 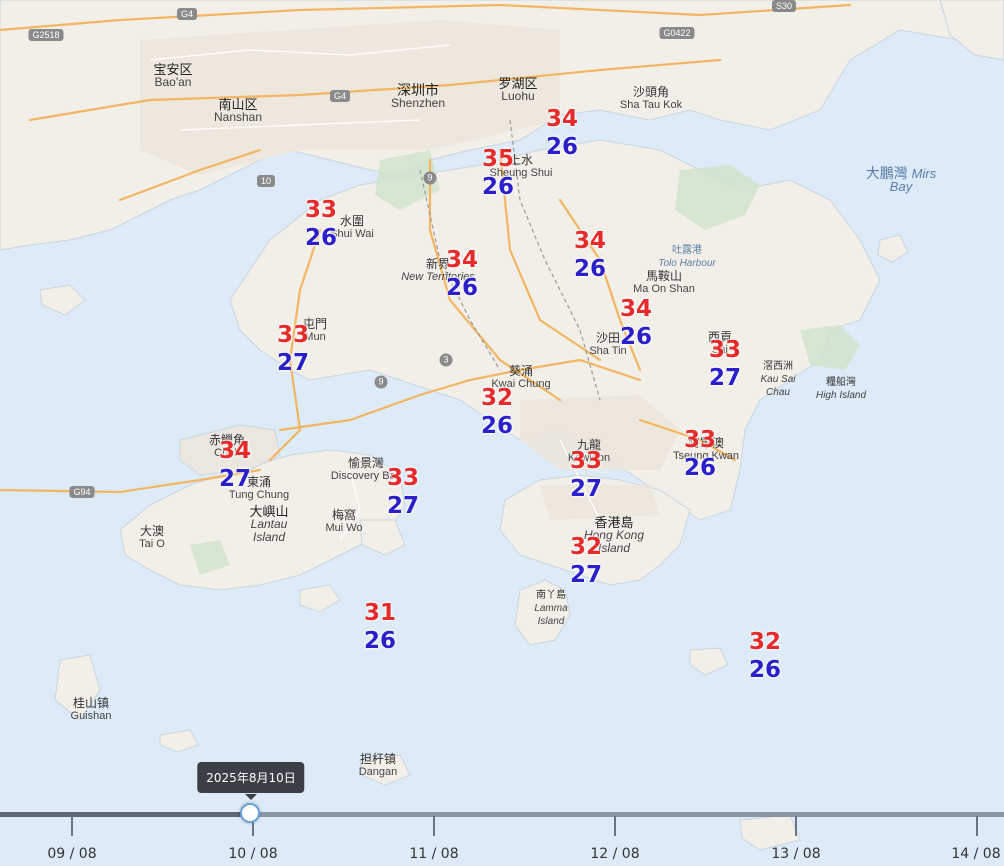 I want to click on place-kausaichau-zh: 滘西洲, so click(x=778, y=366).